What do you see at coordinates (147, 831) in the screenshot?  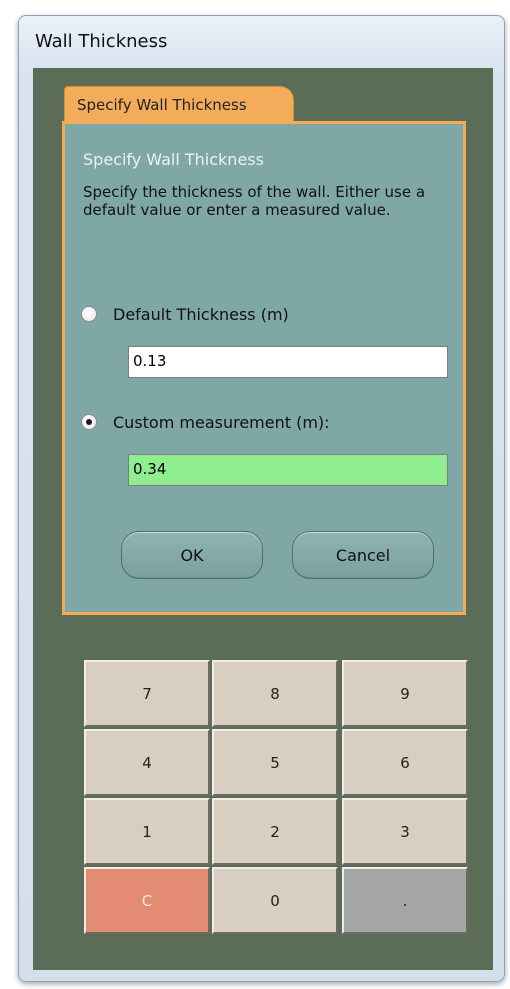 I see `key-1: 1` at bounding box center [147, 831].